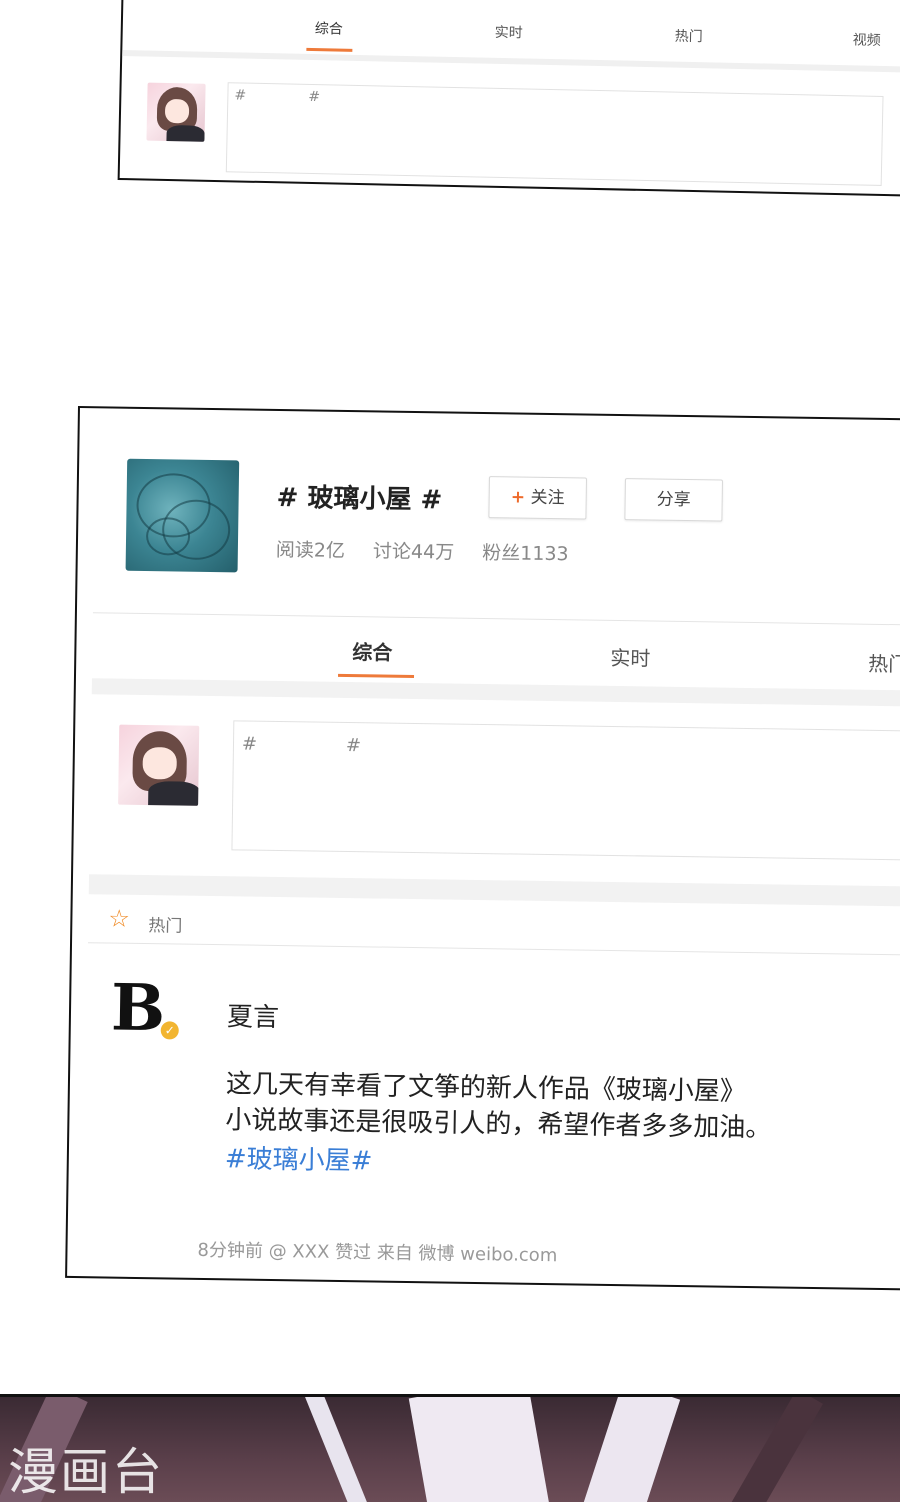 This screenshot has width=900, height=1504. Describe the element at coordinates (413, 552) in the screenshot. I see `stat-discussions: 讨论44万` at that location.